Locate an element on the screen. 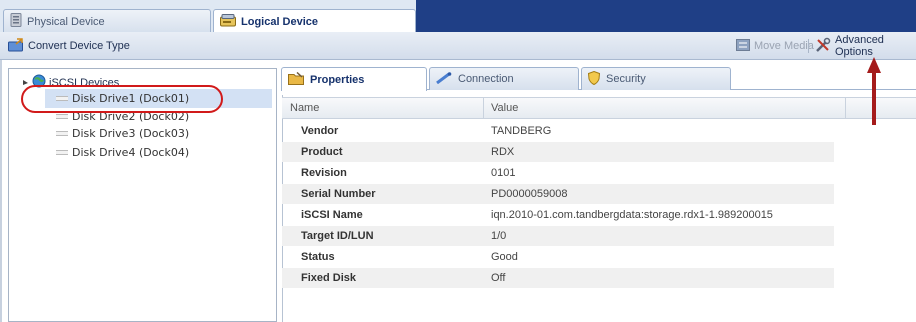 Image resolution: width=916 pixels, height=322 pixels. tab-logical-device: Logical Device is located at coordinates (314, 21).